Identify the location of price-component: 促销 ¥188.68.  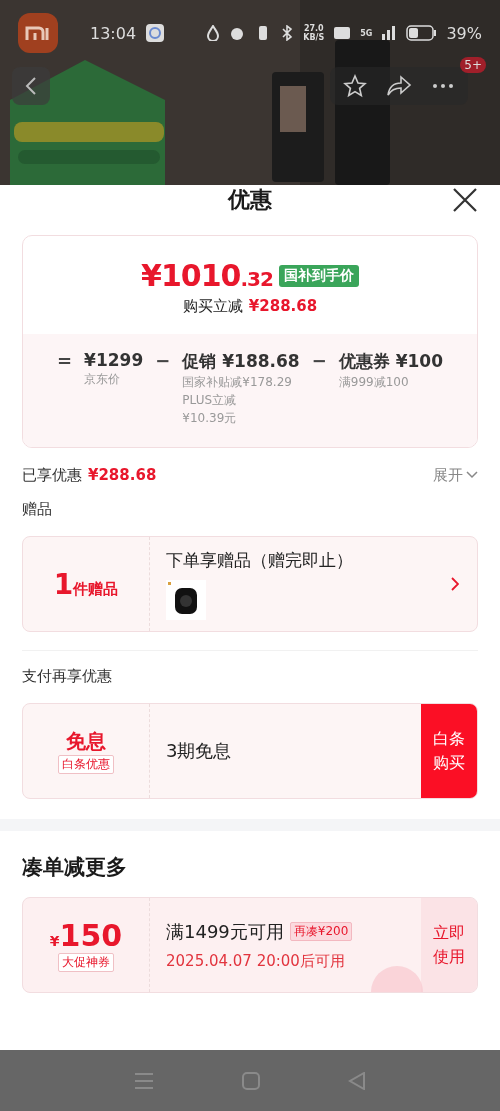
(241, 361).